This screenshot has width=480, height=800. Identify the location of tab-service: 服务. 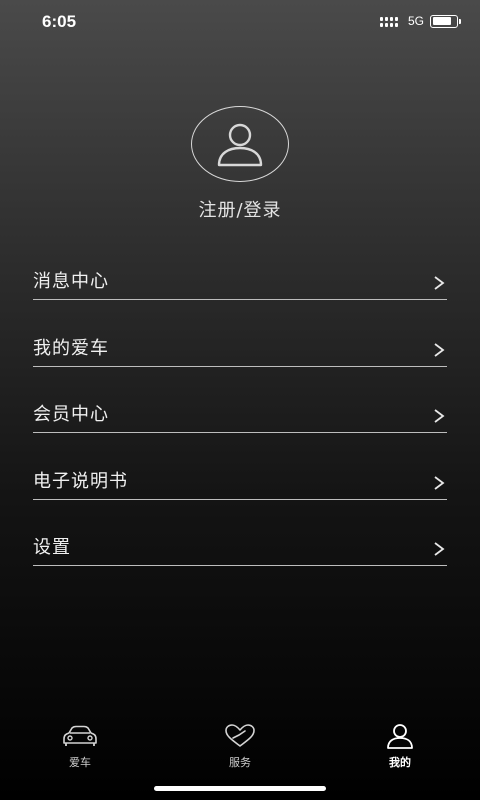
(240, 748).